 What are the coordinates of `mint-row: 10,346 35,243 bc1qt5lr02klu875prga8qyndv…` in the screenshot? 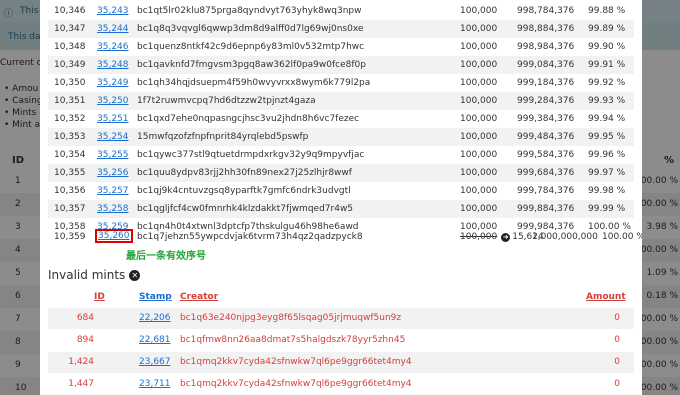 It's located at (341, 11).